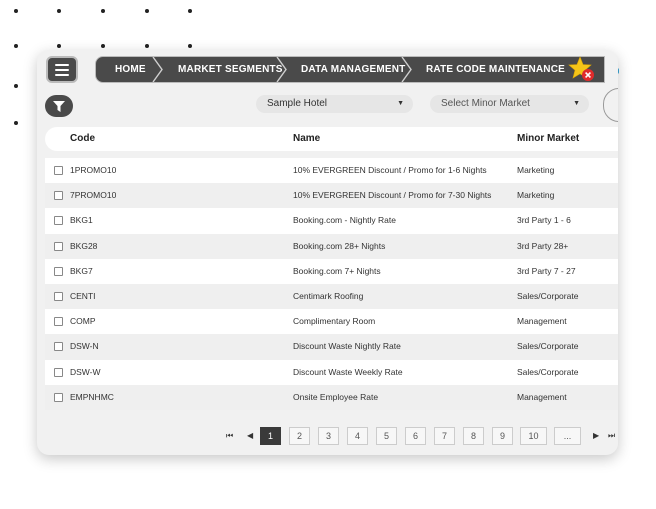 The image size is (656, 509). What do you see at coordinates (62, 64) in the screenshot?
I see `hamburger-icon` at bounding box center [62, 64].